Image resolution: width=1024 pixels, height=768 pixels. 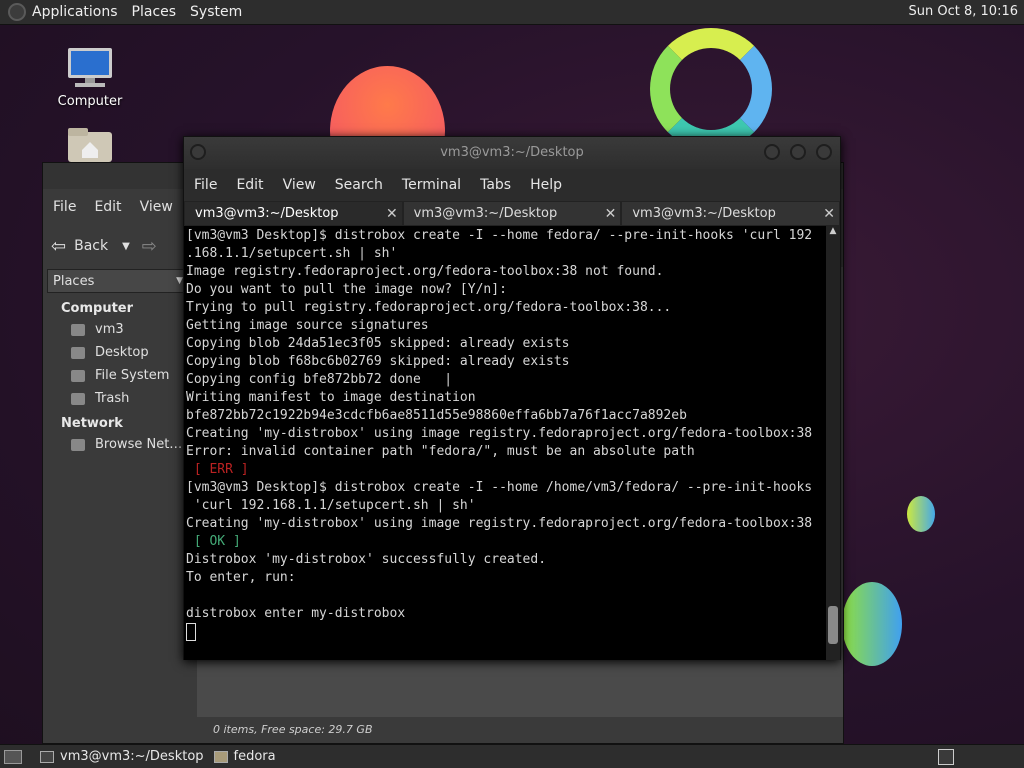 What do you see at coordinates (64, 207) in the screenshot?
I see `fm-menu-file: File` at bounding box center [64, 207].